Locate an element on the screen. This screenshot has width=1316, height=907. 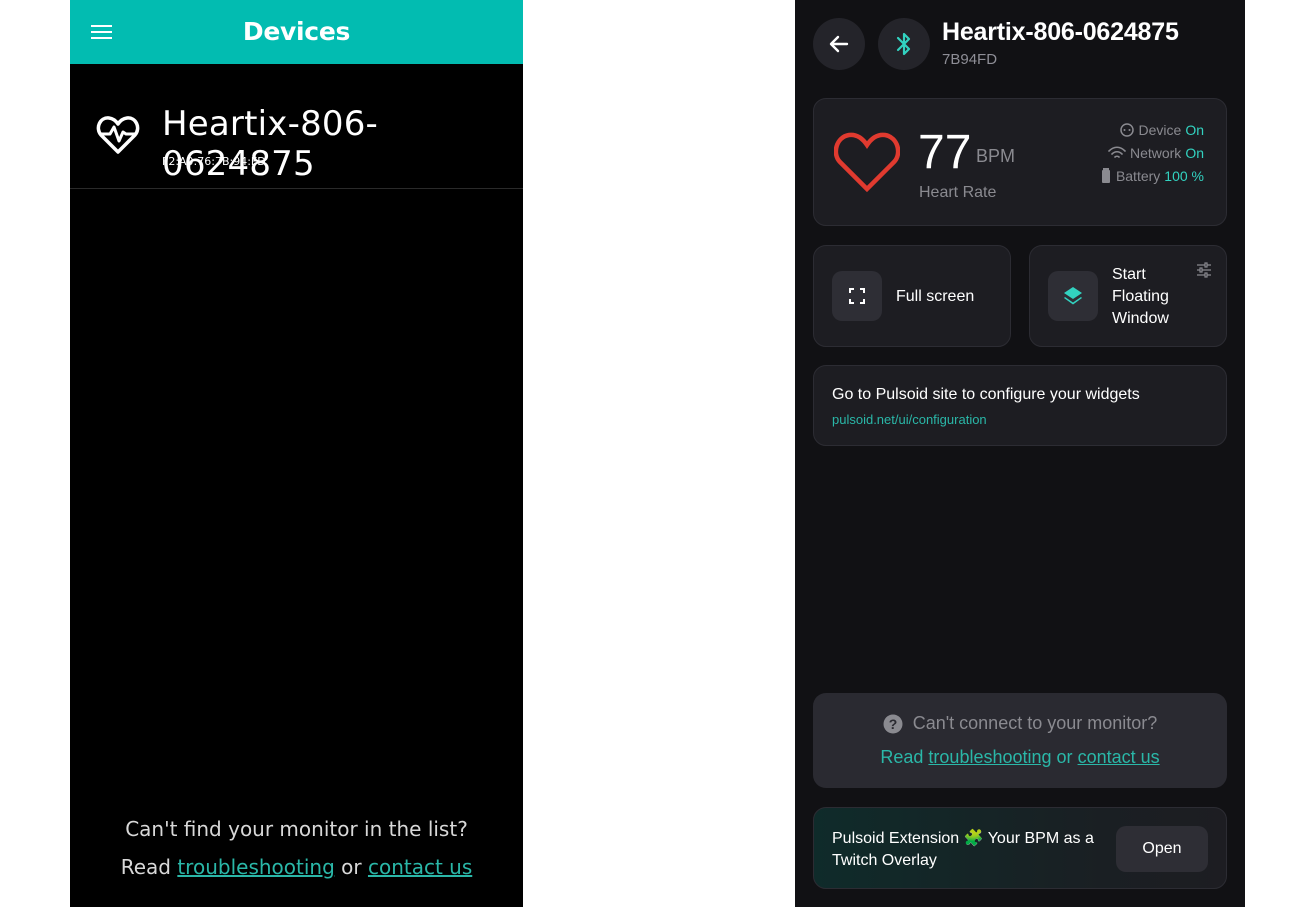
help-question: Can't find your monitor in the list? is located at coordinates (296, 829).